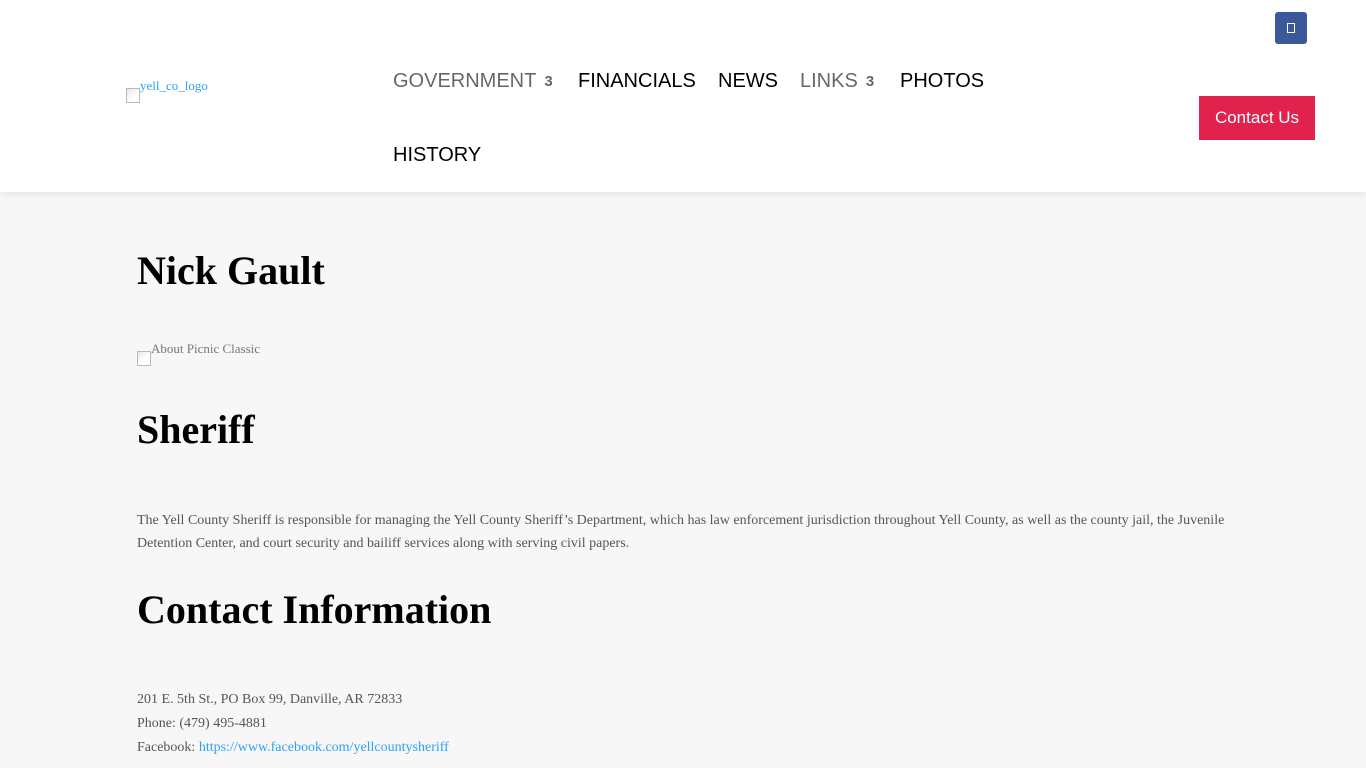  I want to click on nav-label: PHOTOS, so click(942, 81).